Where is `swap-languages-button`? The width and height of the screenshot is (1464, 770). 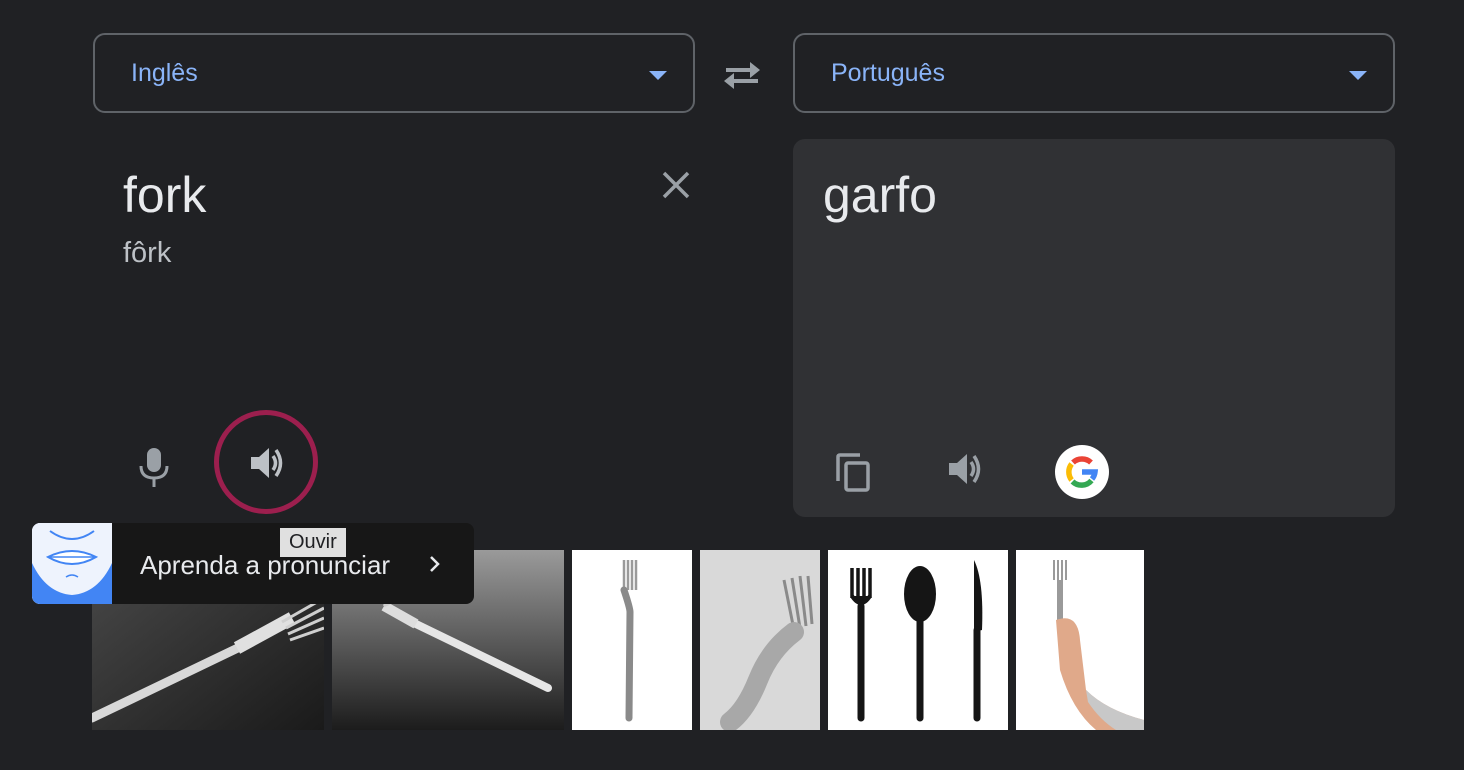 swap-languages-button is located at coordinates (742, 74).